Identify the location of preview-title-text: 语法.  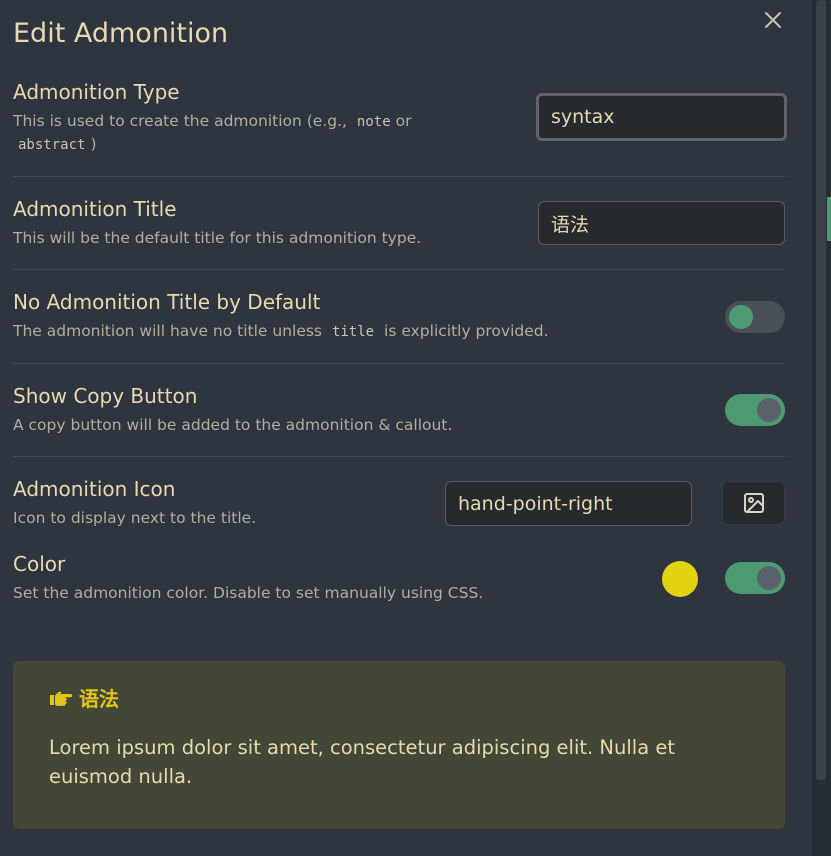
(99, 699).